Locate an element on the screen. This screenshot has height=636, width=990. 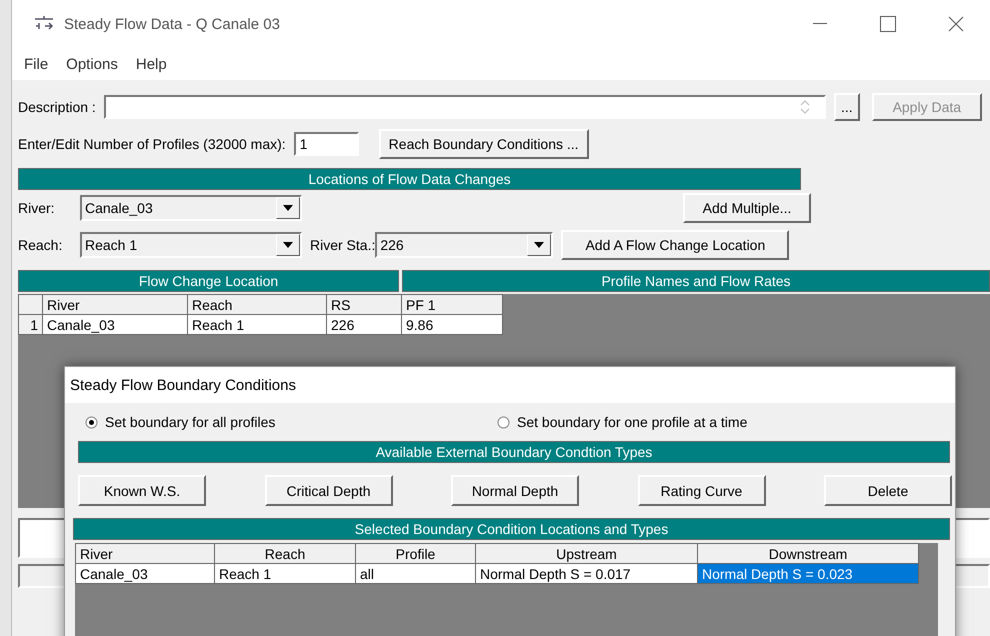
section-header: Selected Boundary Condition Locations and Types is located at coordinates (511, 529).